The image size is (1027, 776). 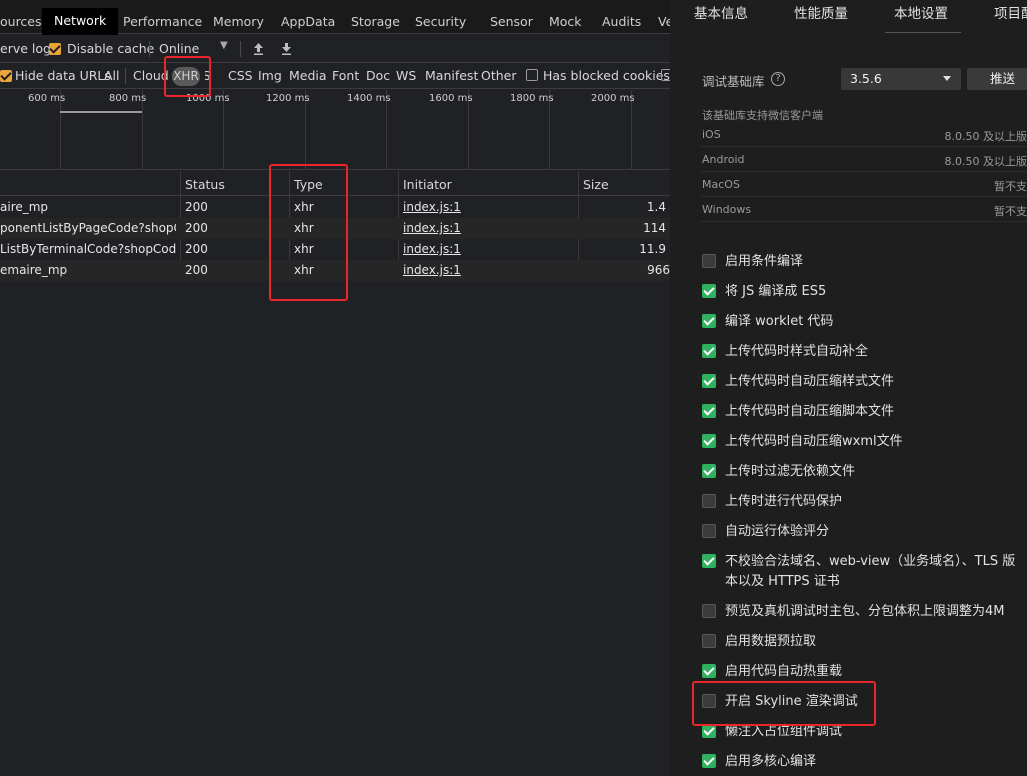 I want to click on hide-data-urls-label: Hide data URLs, so click(x=63, y=75).